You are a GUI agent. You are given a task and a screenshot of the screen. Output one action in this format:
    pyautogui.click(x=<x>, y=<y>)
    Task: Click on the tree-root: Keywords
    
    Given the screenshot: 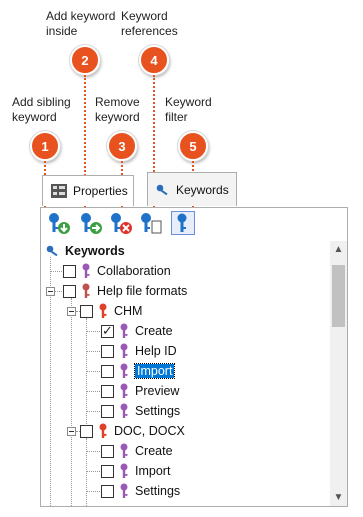 What is the action you would take?
    pyautogui.click(x=85, y=251)
    